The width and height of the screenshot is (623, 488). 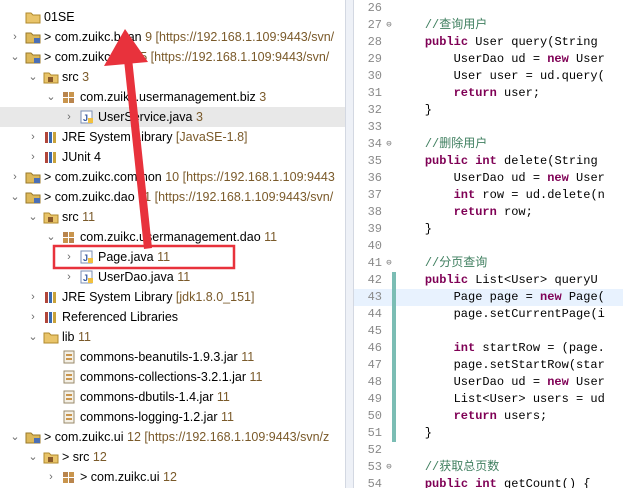 I want to click on tree-item: › JRE System Library [JavaSE-1.8], so click(x=172, y=137).